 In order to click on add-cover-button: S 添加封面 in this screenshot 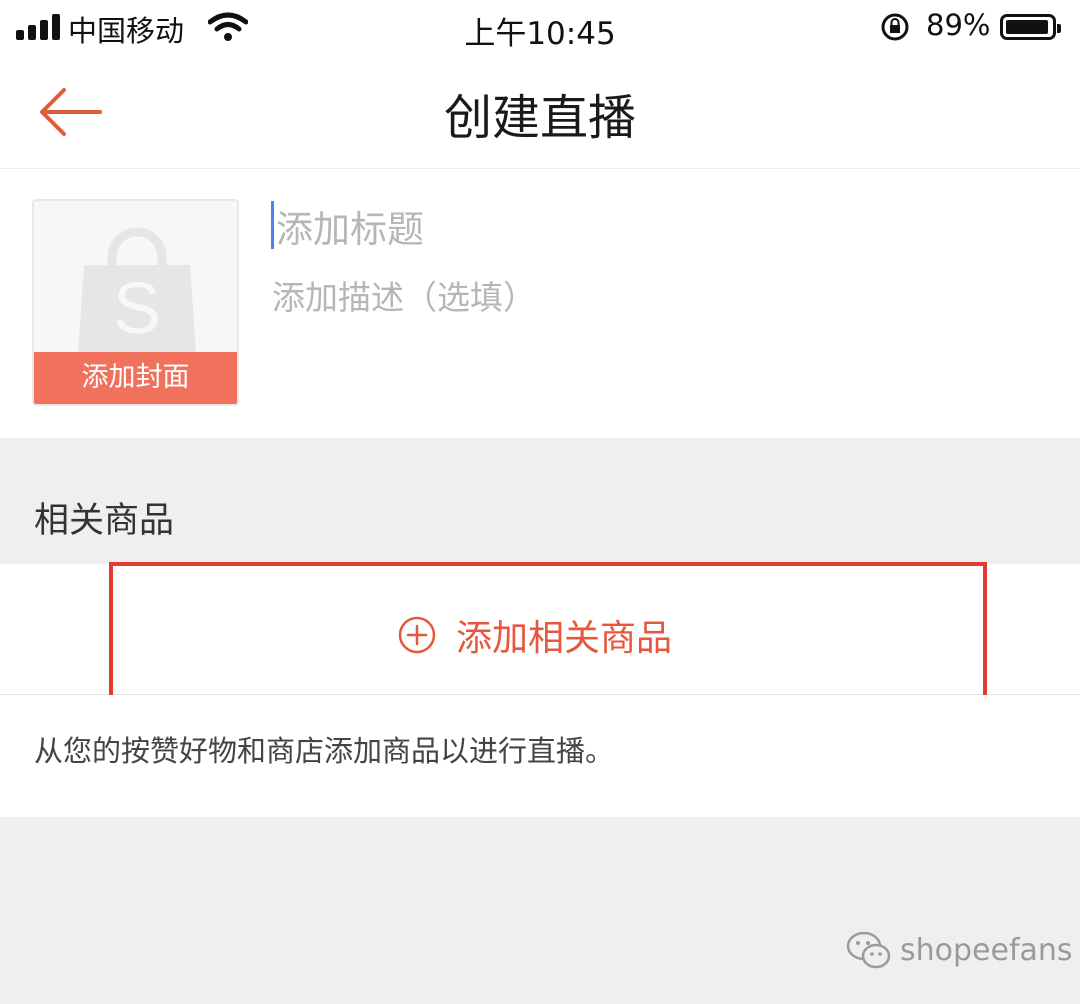, I will do `click(135, 302)`.